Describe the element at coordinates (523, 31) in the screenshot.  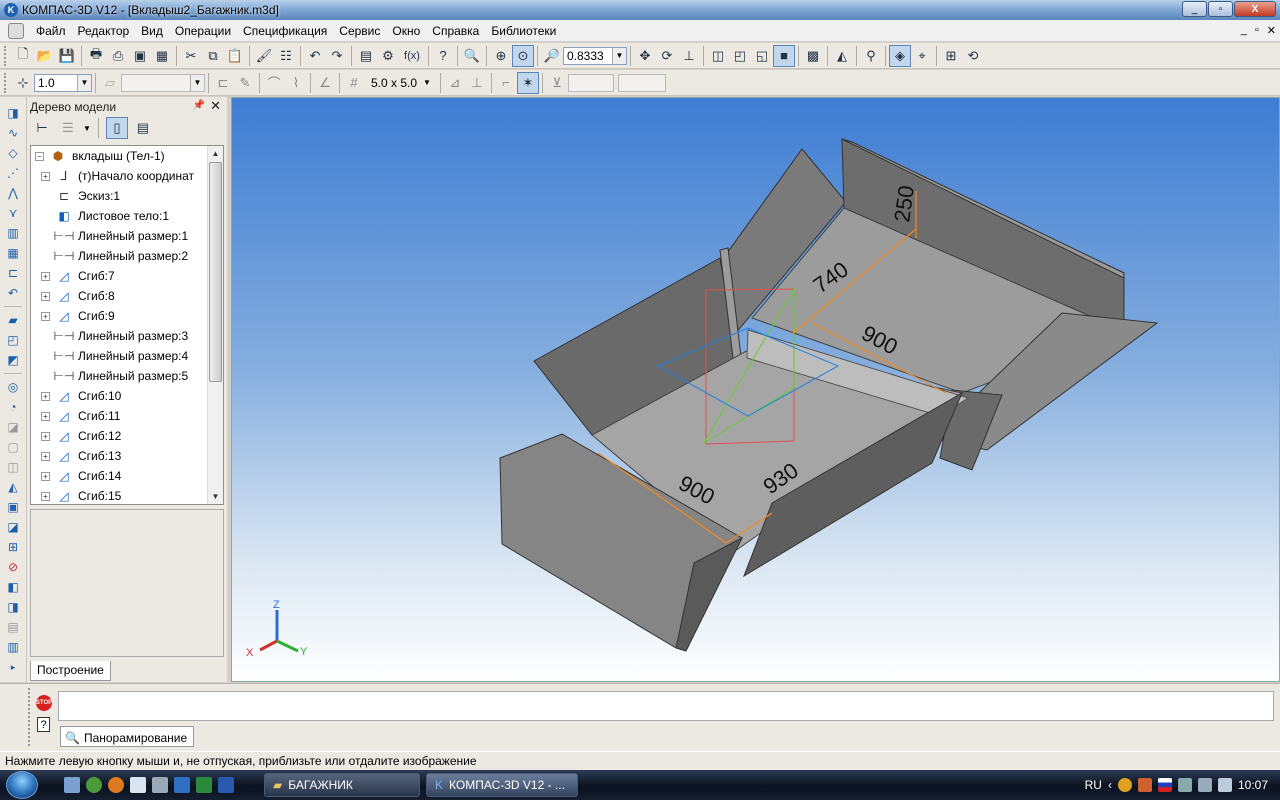
I see `menu-libraries: Библиотеки` at that location.